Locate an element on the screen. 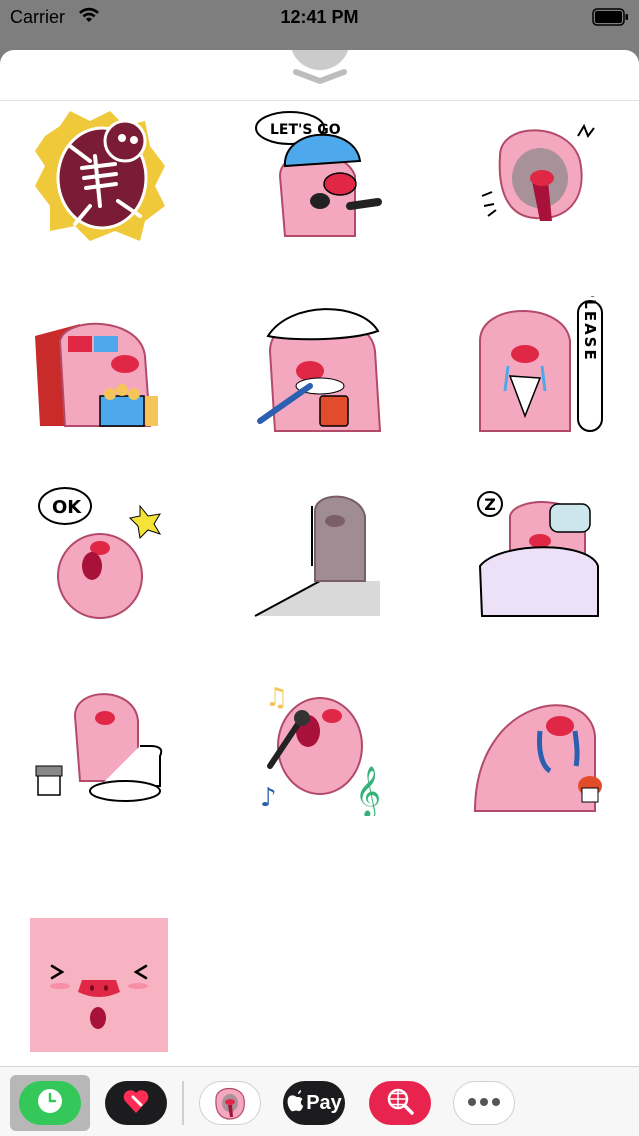 The width and height of the screenshot is (639, 1136). digital-touch-app-button is located at coordinates (136, 1103).